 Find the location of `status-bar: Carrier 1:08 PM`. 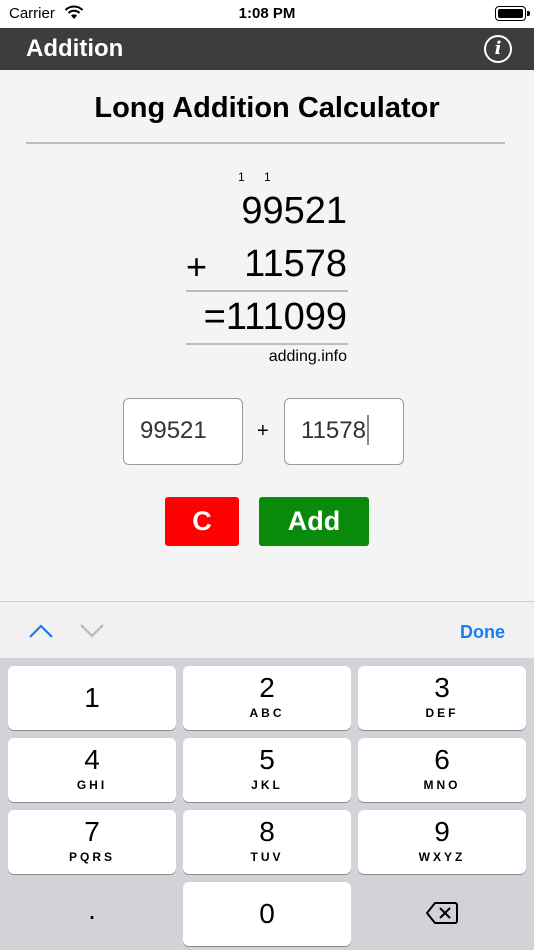

status-bar: Carrier 1:08 PM is located at coordinates (267, 14).